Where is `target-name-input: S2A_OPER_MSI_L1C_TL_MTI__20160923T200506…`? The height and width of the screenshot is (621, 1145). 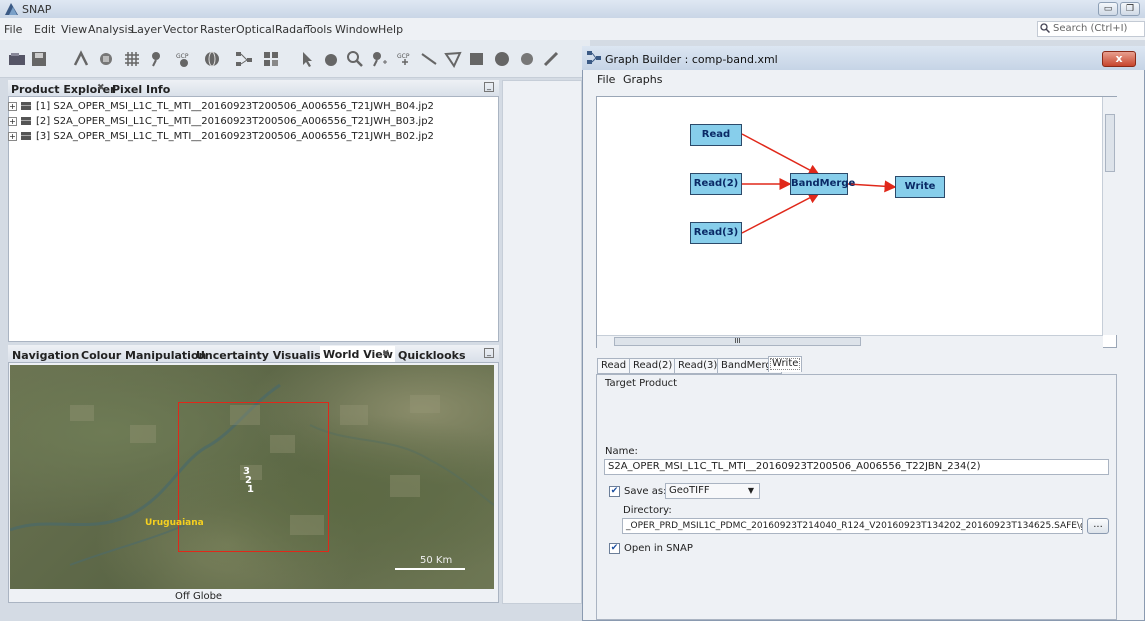 target-name-input: S2A_OPER_MSI_L1C_TL_MTI__20160923T200506… is located at coordinates (856, 467).